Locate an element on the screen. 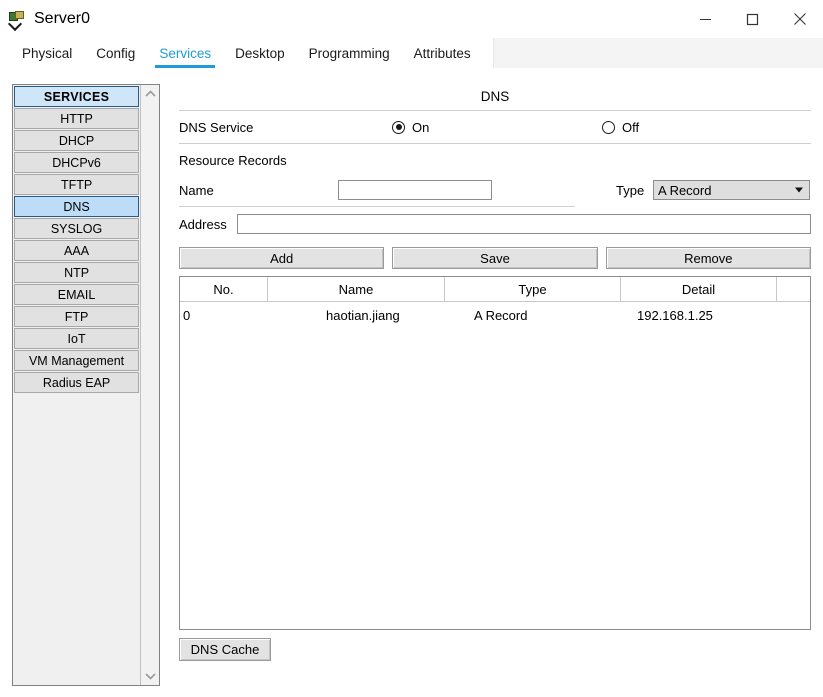 This screenshot has width=823, height=697. resource-records-label: Resource Records is located at coordinates (233, 160).